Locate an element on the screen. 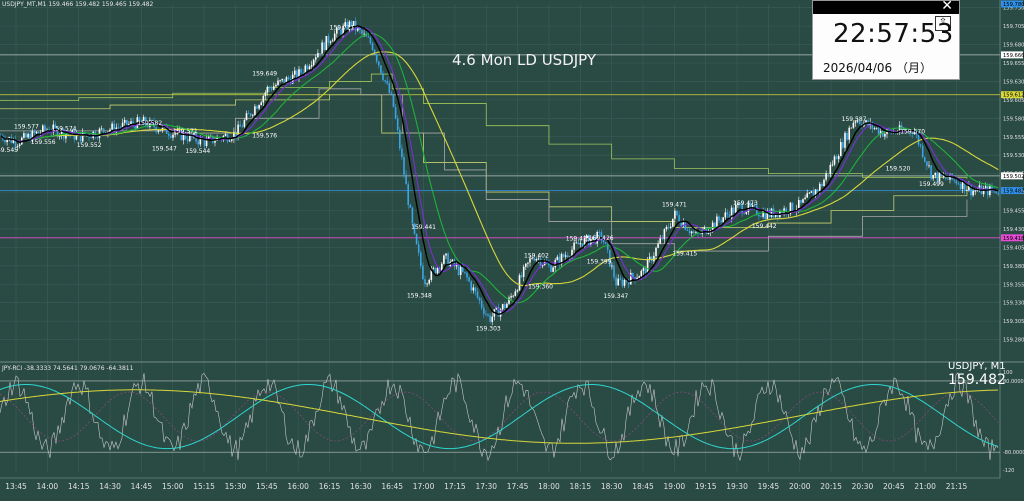 This screenshot has height=501, width=1024. price-tick: 159.430 is located at coordinates (1013, 230).